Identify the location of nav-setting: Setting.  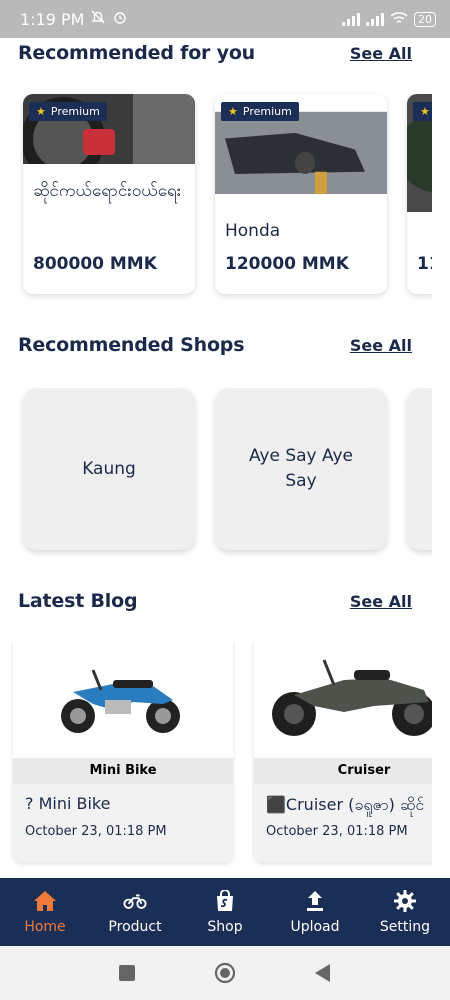
(405, 912).